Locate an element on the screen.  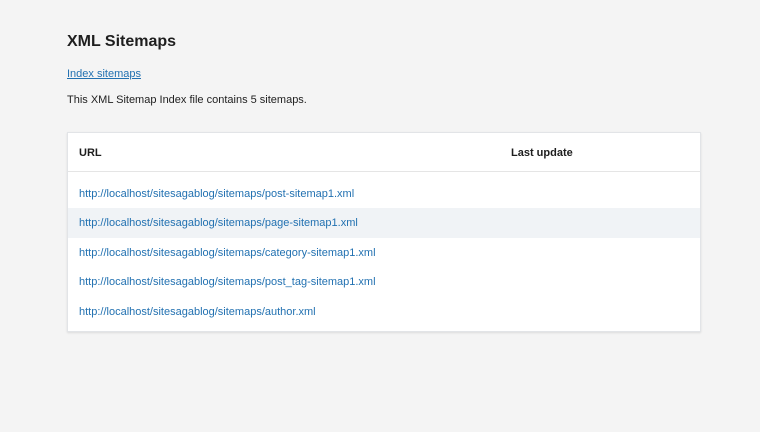
page-title: XML Sitemaps is located at coordinates (122, 41).